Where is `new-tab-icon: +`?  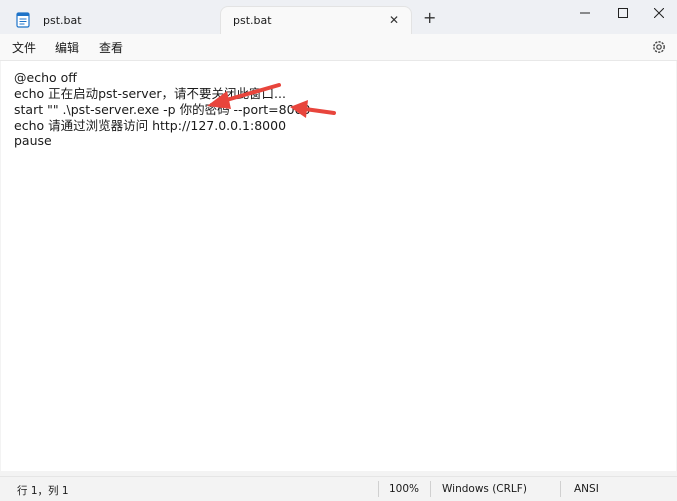
new-tab-icon: + is located at coordinates (429, 18).